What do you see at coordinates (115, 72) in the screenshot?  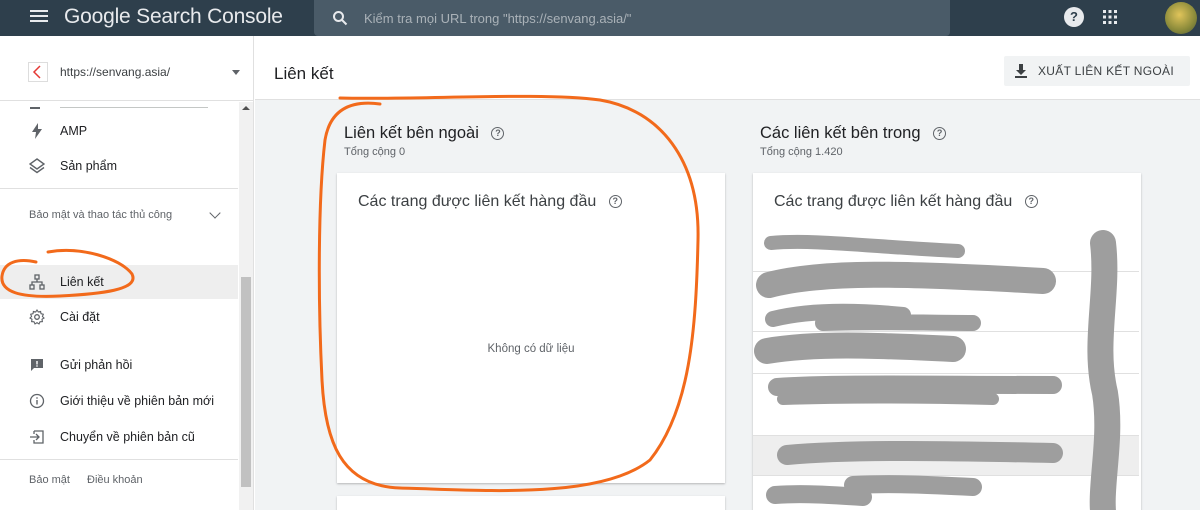 I see `property-url: https://senvang.asia/` at bounding box center [115, 72].